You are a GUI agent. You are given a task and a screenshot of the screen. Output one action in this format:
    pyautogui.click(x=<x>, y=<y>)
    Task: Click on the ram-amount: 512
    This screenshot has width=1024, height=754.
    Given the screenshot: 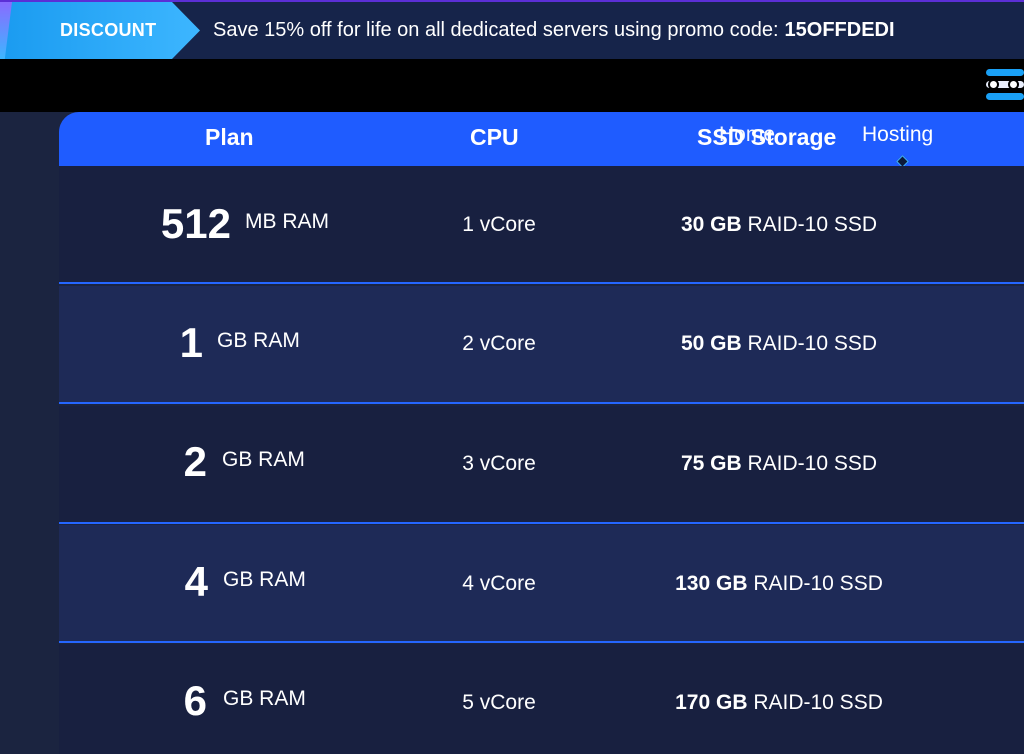 What is the action you would take?
    pyautogui.click(x=195, y=223)
    